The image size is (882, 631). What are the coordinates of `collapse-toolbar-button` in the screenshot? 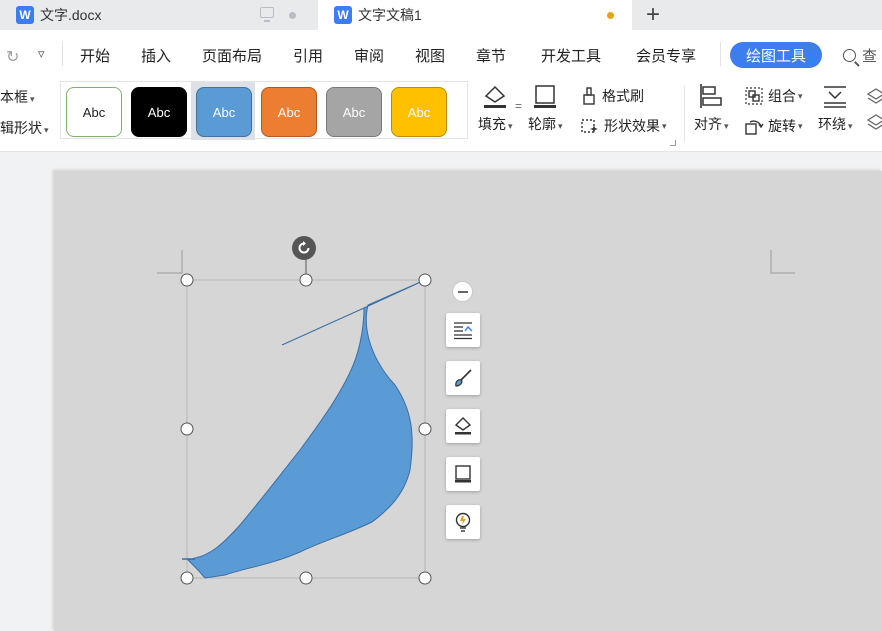 It's located at (462, 291).